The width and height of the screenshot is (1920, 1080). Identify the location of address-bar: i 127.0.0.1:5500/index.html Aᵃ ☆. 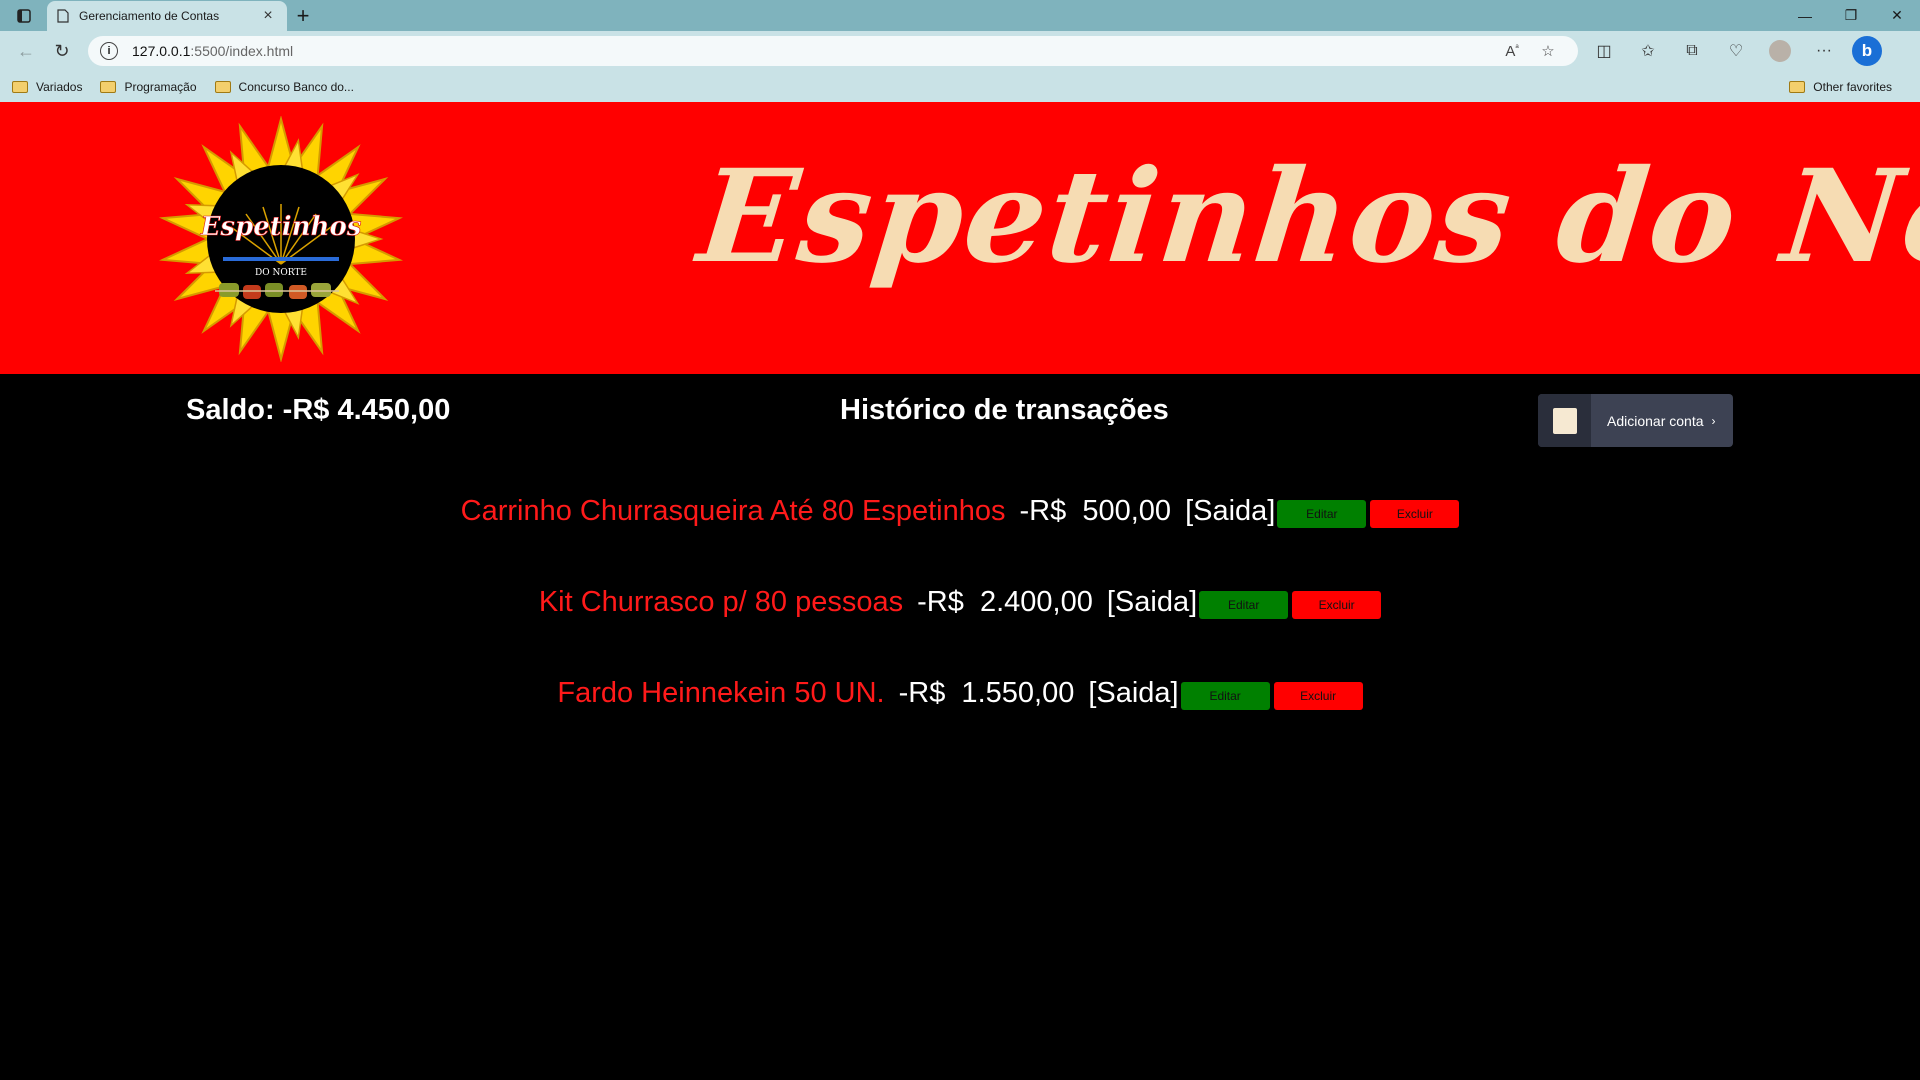
(833, 51).